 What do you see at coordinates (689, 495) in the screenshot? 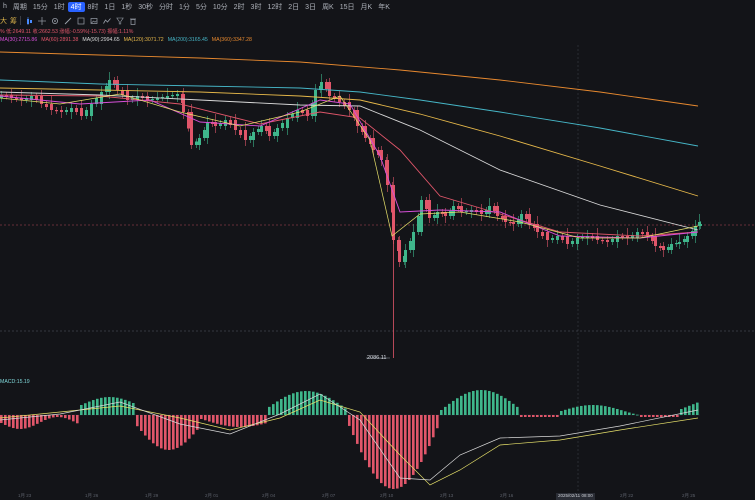
I see `x-axis-tick: 2月 25` at bounding box center [689, 495].